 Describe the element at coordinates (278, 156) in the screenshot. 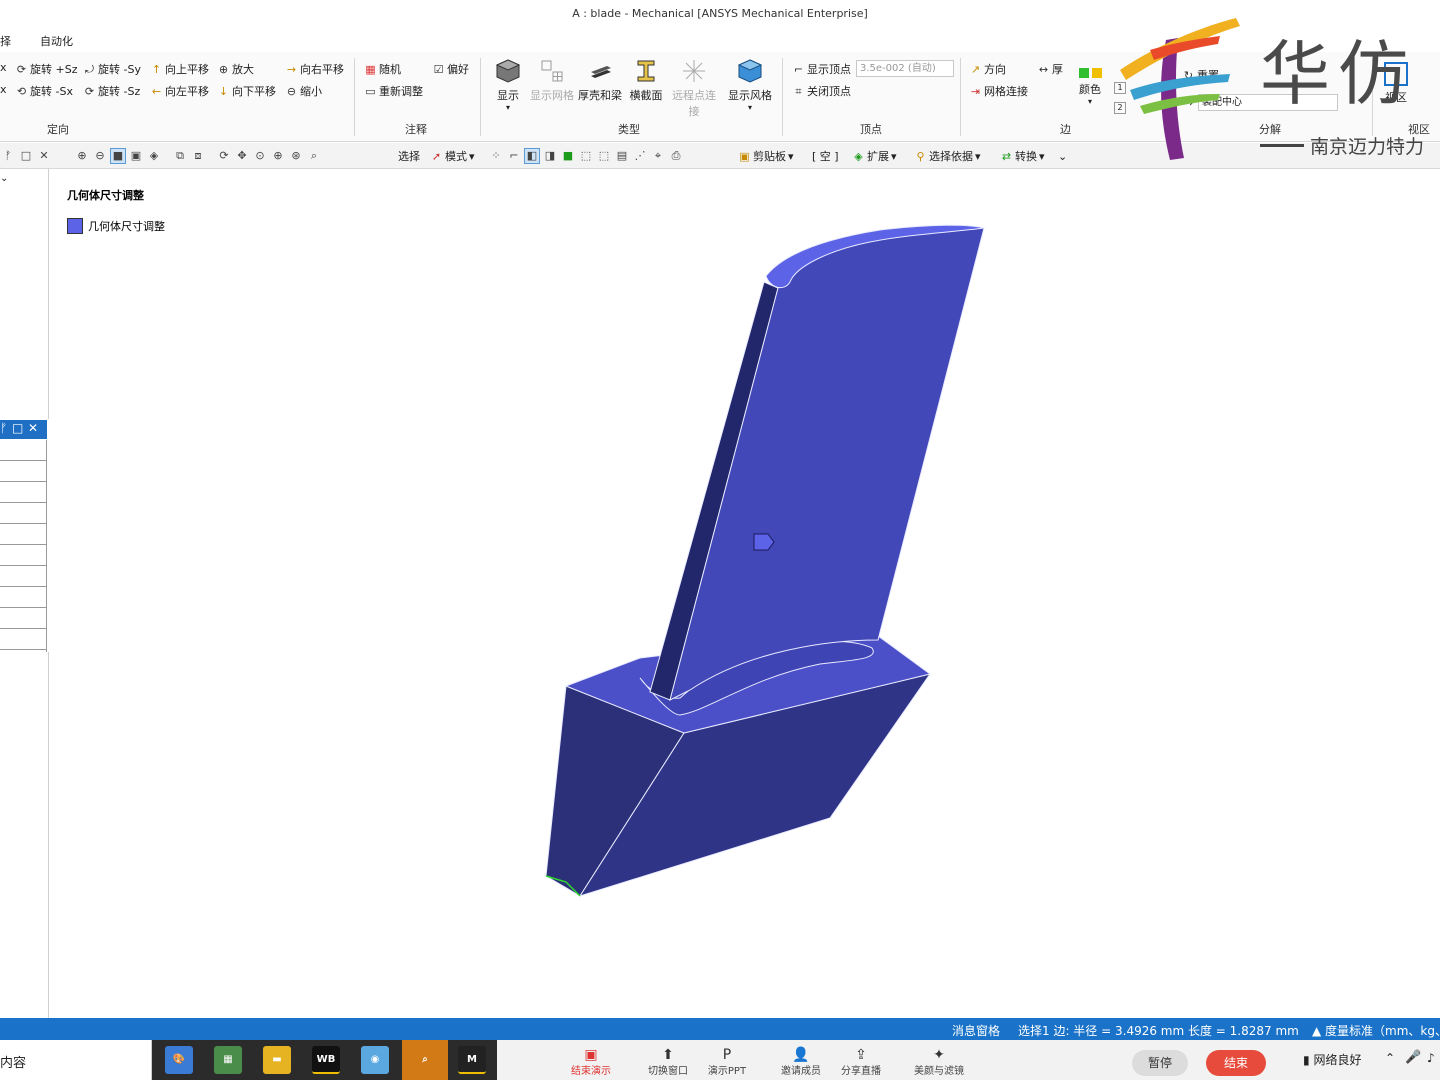

I see `zoom-area-icon: ⊕` at that location.